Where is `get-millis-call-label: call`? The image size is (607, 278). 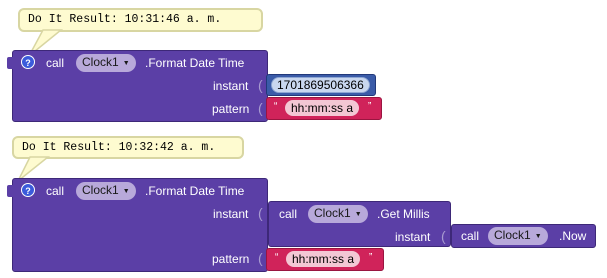 get-millis-call-label: call is located at coordinates (288, 214).